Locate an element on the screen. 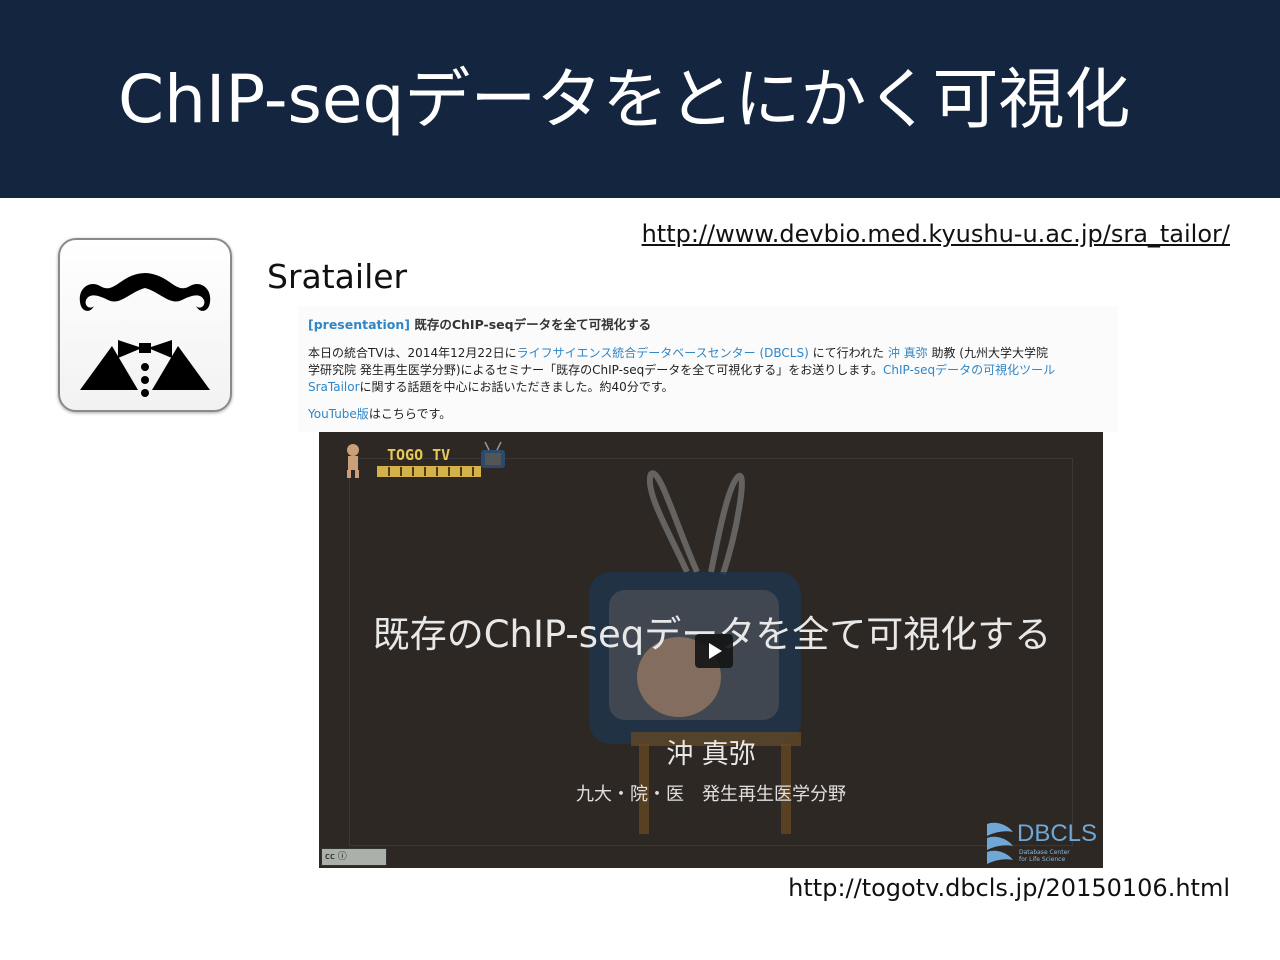  togo-tv-logo: TOGO TV is located at coordinates (421, 458).